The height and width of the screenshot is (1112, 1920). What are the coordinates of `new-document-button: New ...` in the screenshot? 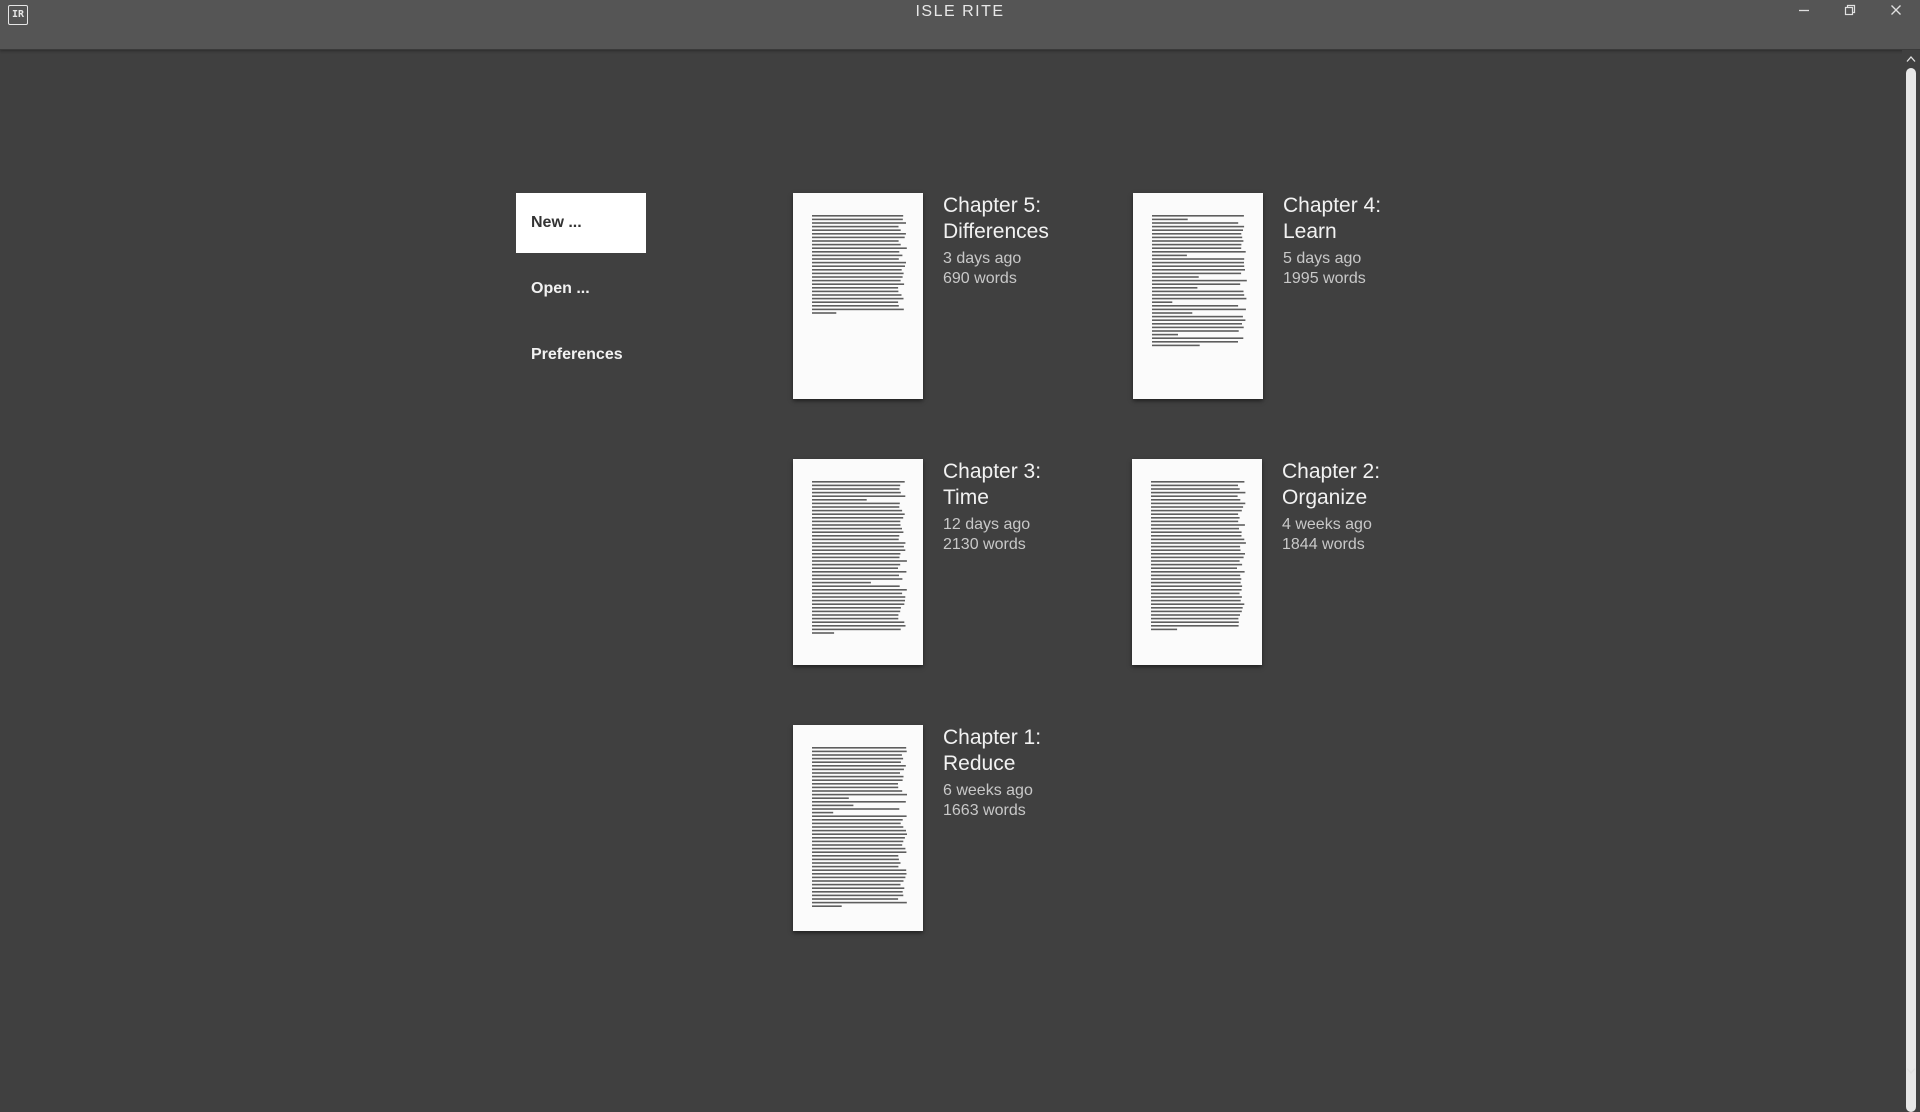 It's located at (581, 223).